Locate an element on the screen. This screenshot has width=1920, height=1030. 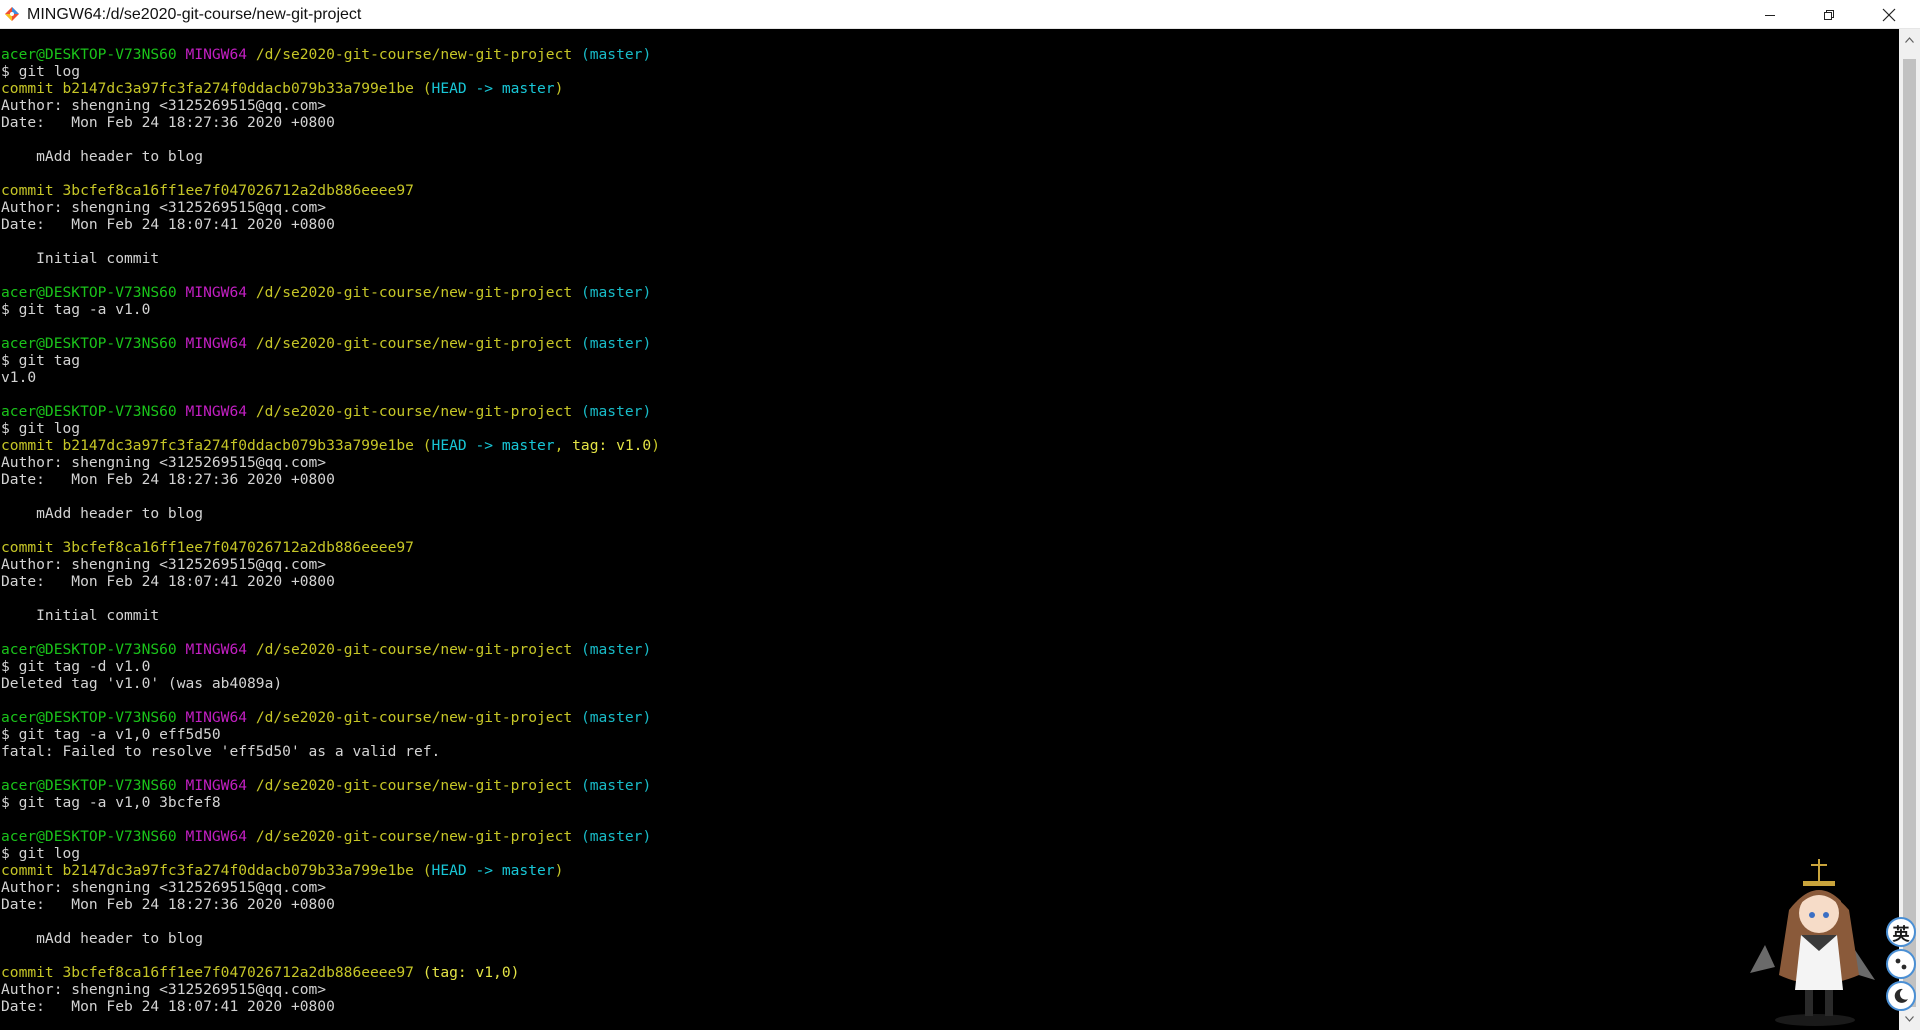
terminal-segment: ) is located at coordinates (559, 870).